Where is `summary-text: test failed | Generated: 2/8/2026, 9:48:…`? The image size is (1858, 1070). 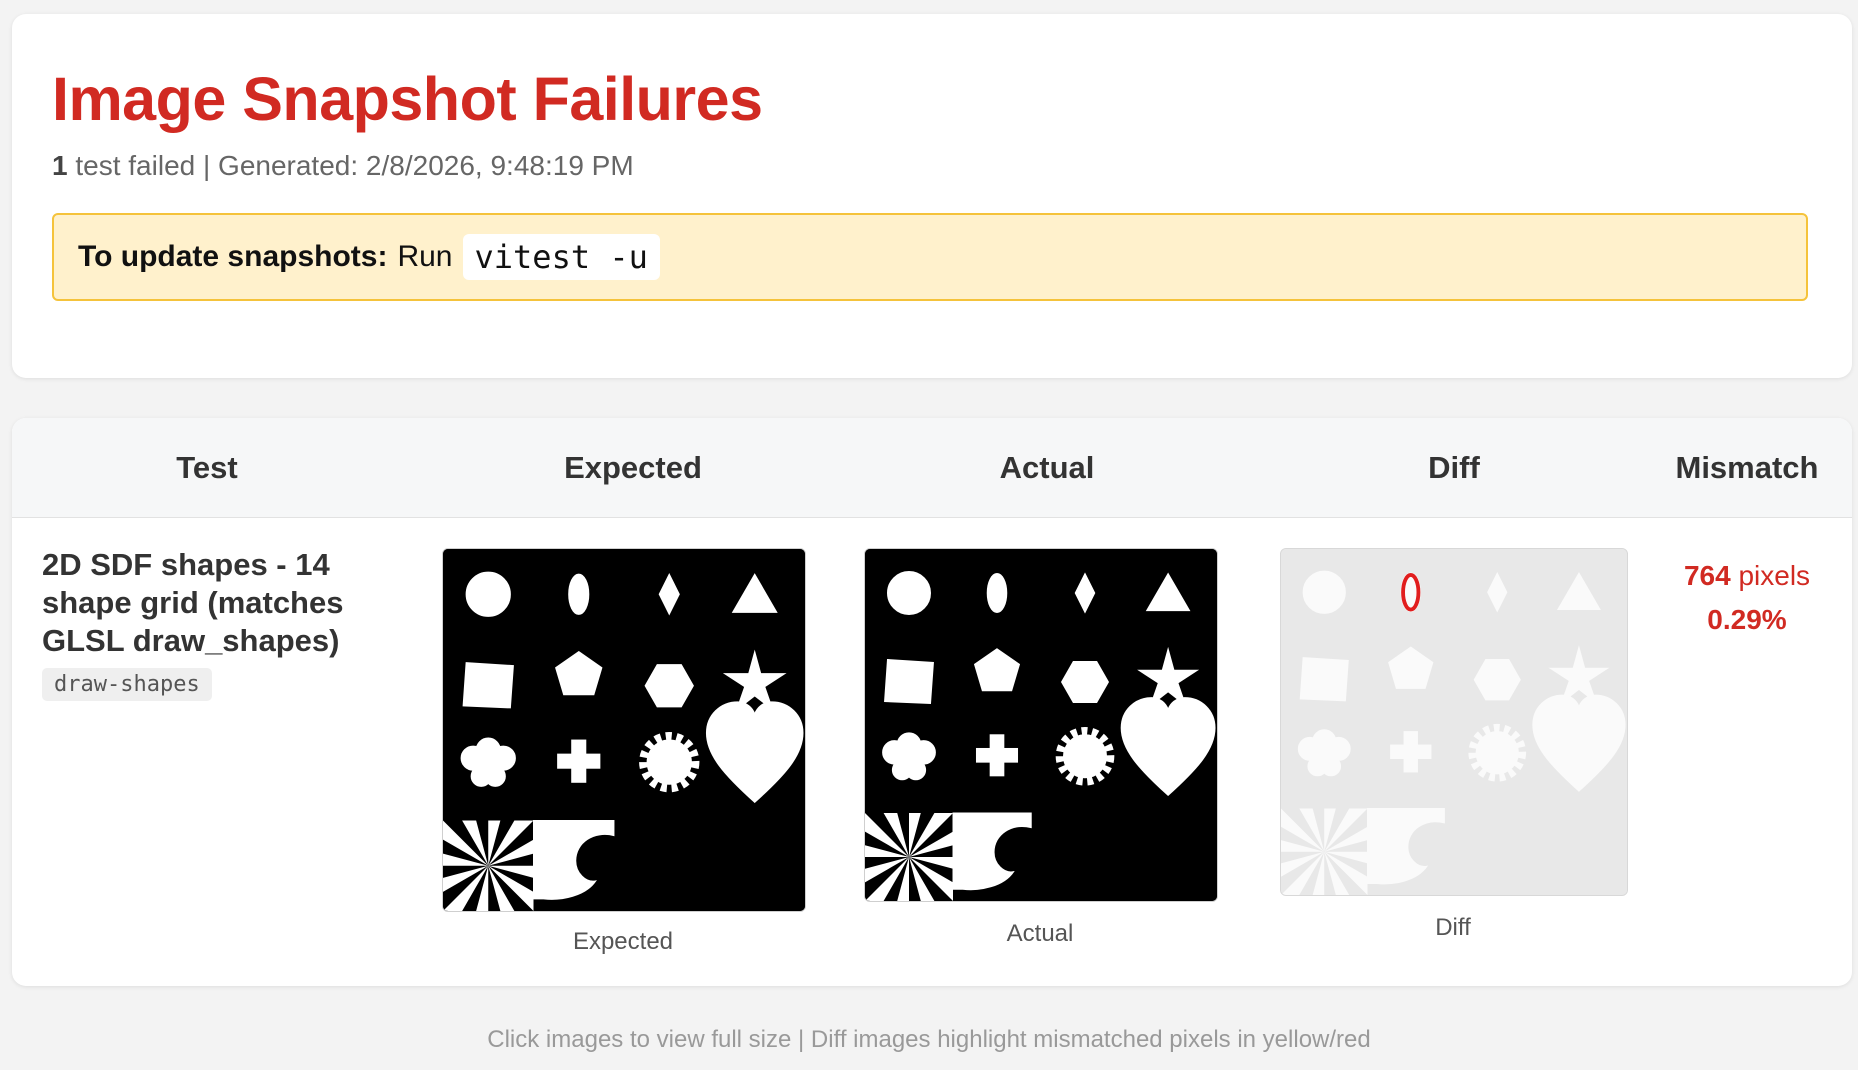
summary-text: test failed | Generated: 2/8/2026, 9:48:… is located at coordinates (354, 165).